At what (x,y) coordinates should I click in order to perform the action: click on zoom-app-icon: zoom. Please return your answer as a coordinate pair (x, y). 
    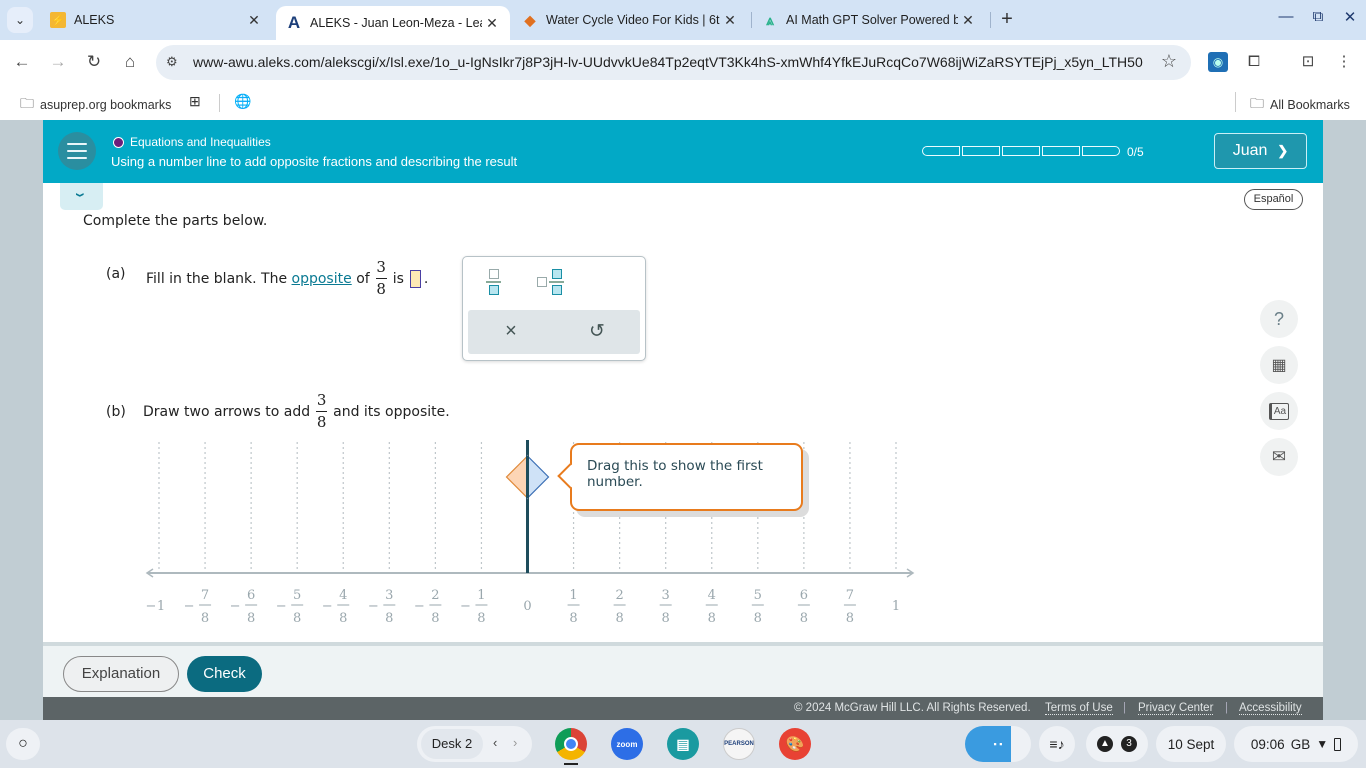
    Looking at the image, I should click on (627, 744).